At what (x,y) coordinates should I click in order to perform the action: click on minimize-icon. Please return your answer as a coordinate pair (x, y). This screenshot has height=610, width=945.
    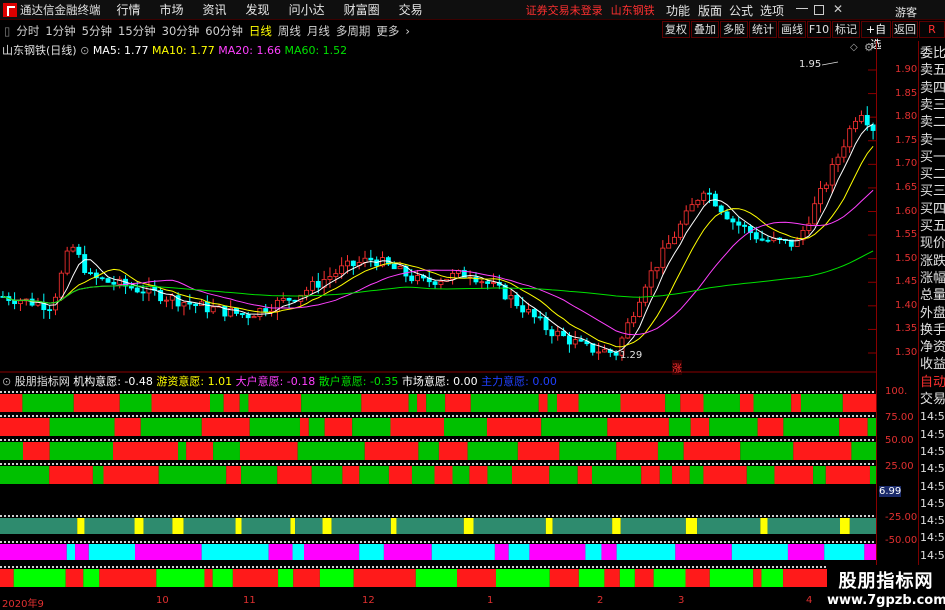
    Looking at the image, I should click on (802, 8).